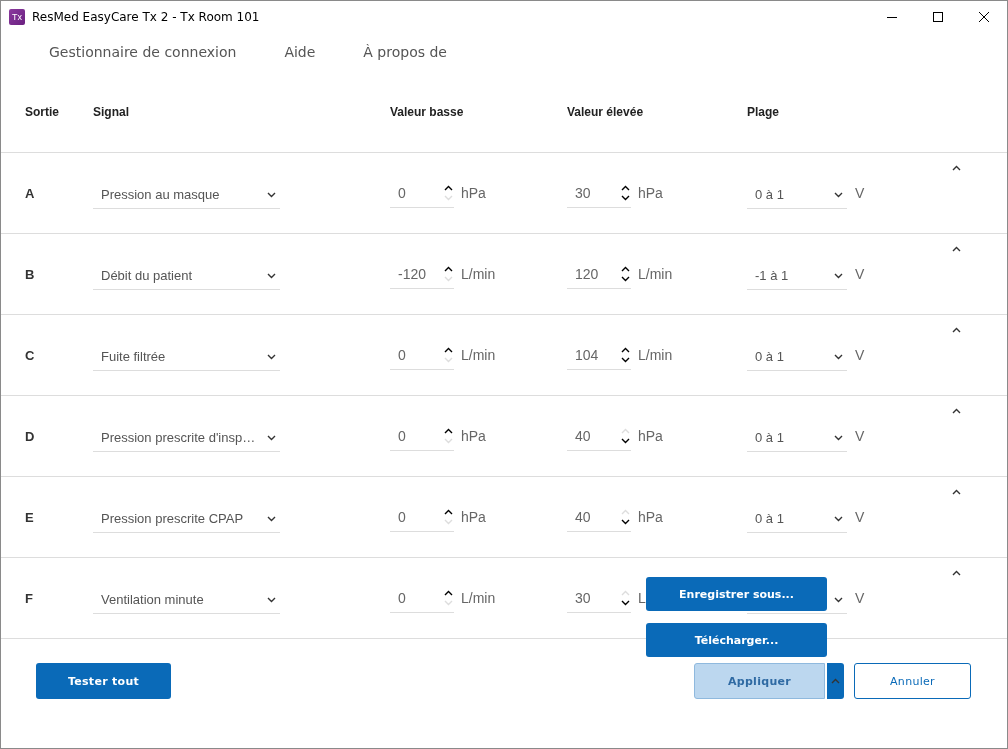 Image resolution: width=1008 pixels, height=749 pixels. Describe the element at coordinates (30, 517) in the screenshot. I see `output-label: E` at that location.